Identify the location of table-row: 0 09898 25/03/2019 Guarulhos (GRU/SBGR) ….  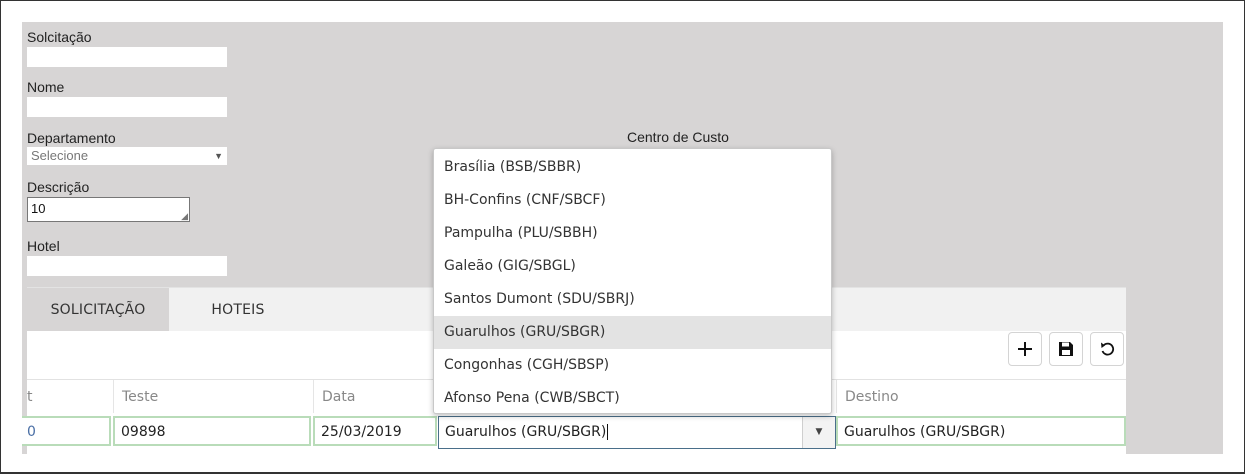
(574, 433).